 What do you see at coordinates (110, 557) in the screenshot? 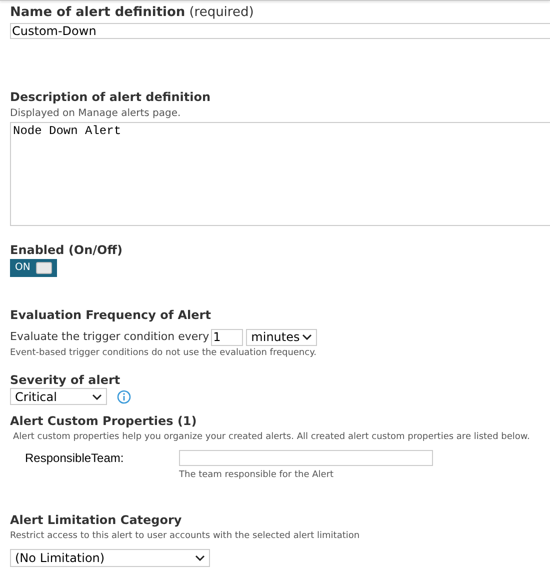
I see `limitation-select: (No Limitation)` at bounding box center [110, 557].